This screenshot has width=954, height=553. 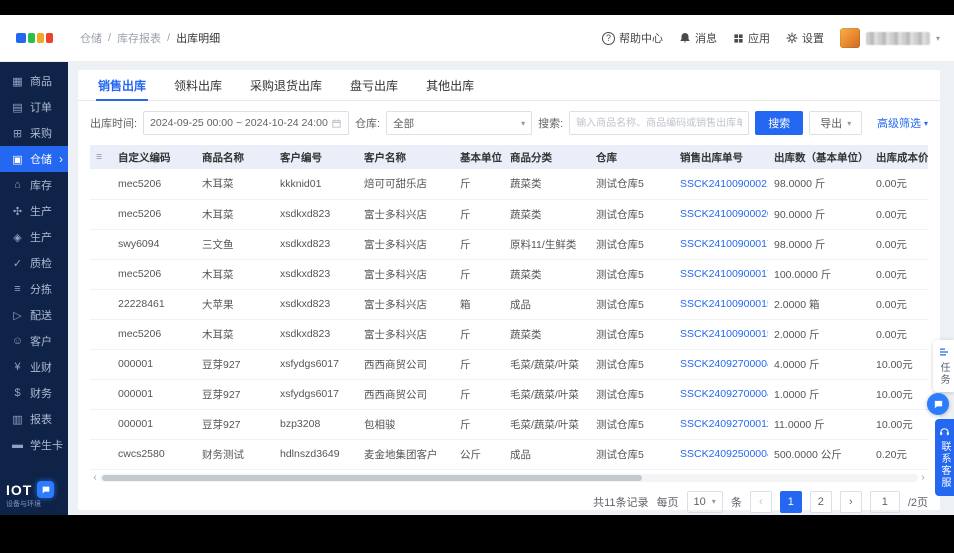 What do you see at coordinates (659, 123) in the screenshot?
I see `search-input` at bounding box center [659, 123].